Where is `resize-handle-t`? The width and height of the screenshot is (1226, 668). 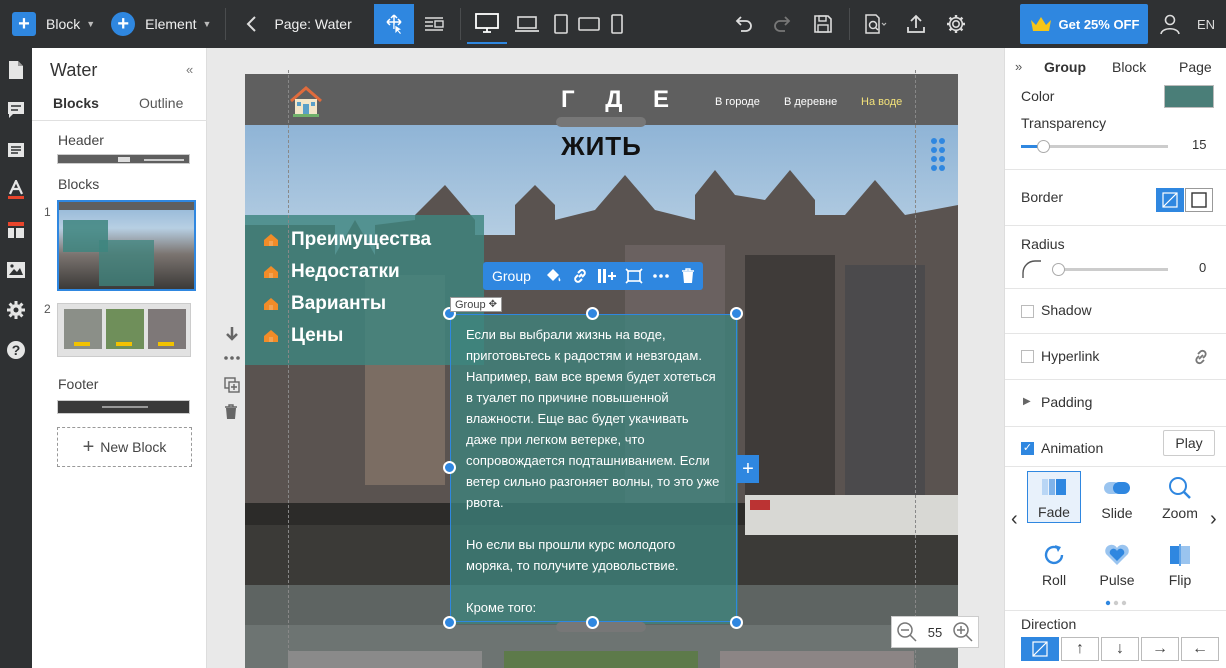
resize-handle-t is located at coordinates (592, 313).